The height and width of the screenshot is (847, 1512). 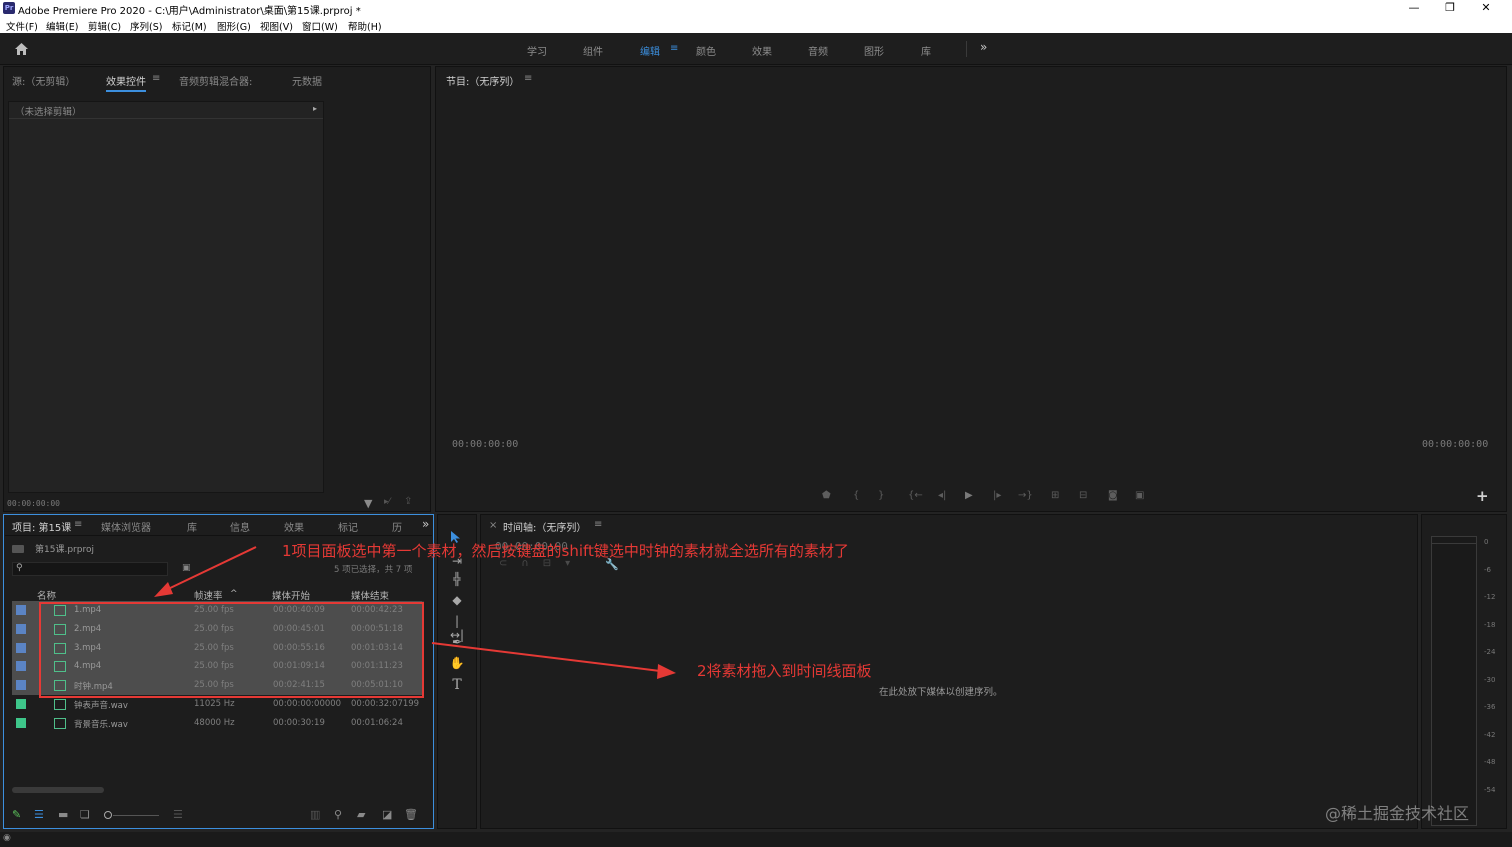 What do you see at coordinates (485, 444) in the screenshot?
I see `program-playhead-timecode: 00:00:00:00` at bounding box center [485, 444].